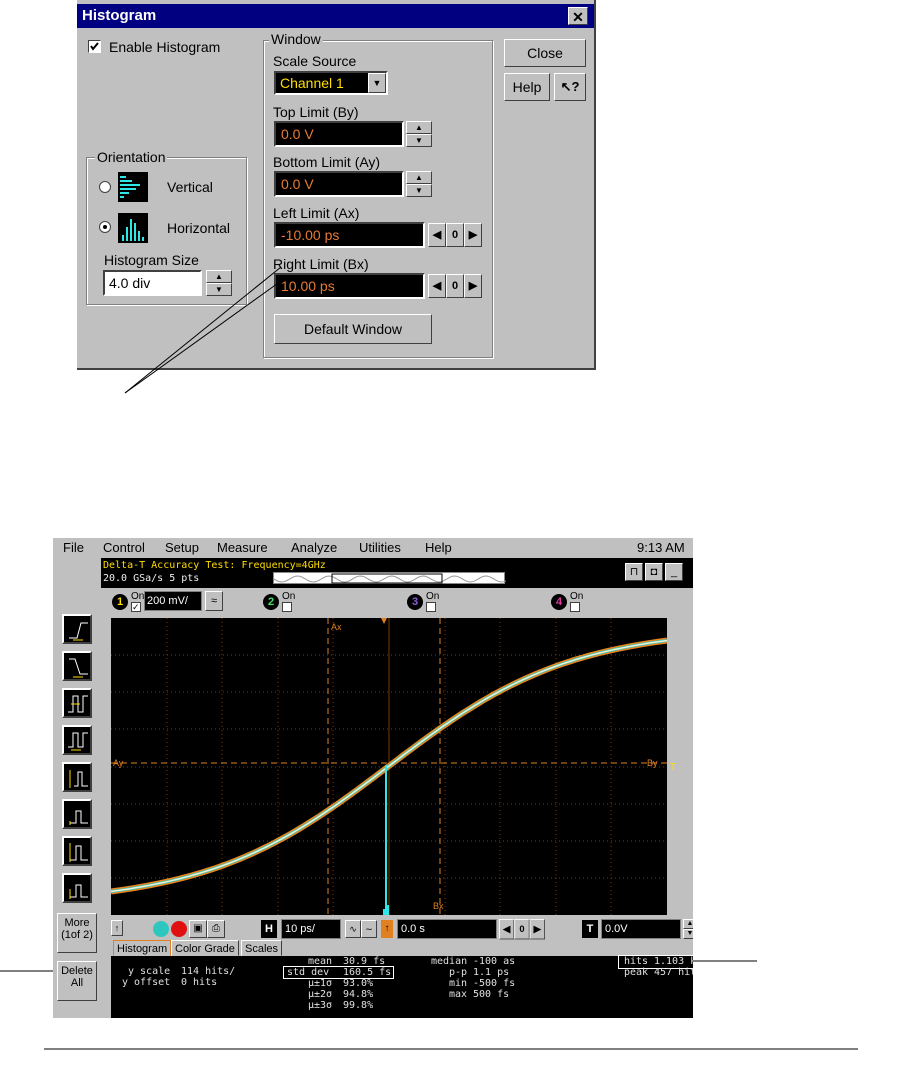  Describe the element at coordinates (673, 972) in the screenshot. I see `peak-value: 457 hits` at that location.